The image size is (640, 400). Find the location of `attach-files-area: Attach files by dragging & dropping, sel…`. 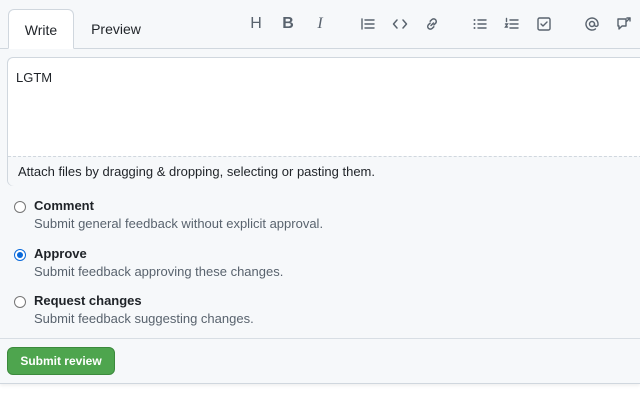

attach-files-area: Attach files by dragging & dropping, sel… is located at coordinates (324, 171).